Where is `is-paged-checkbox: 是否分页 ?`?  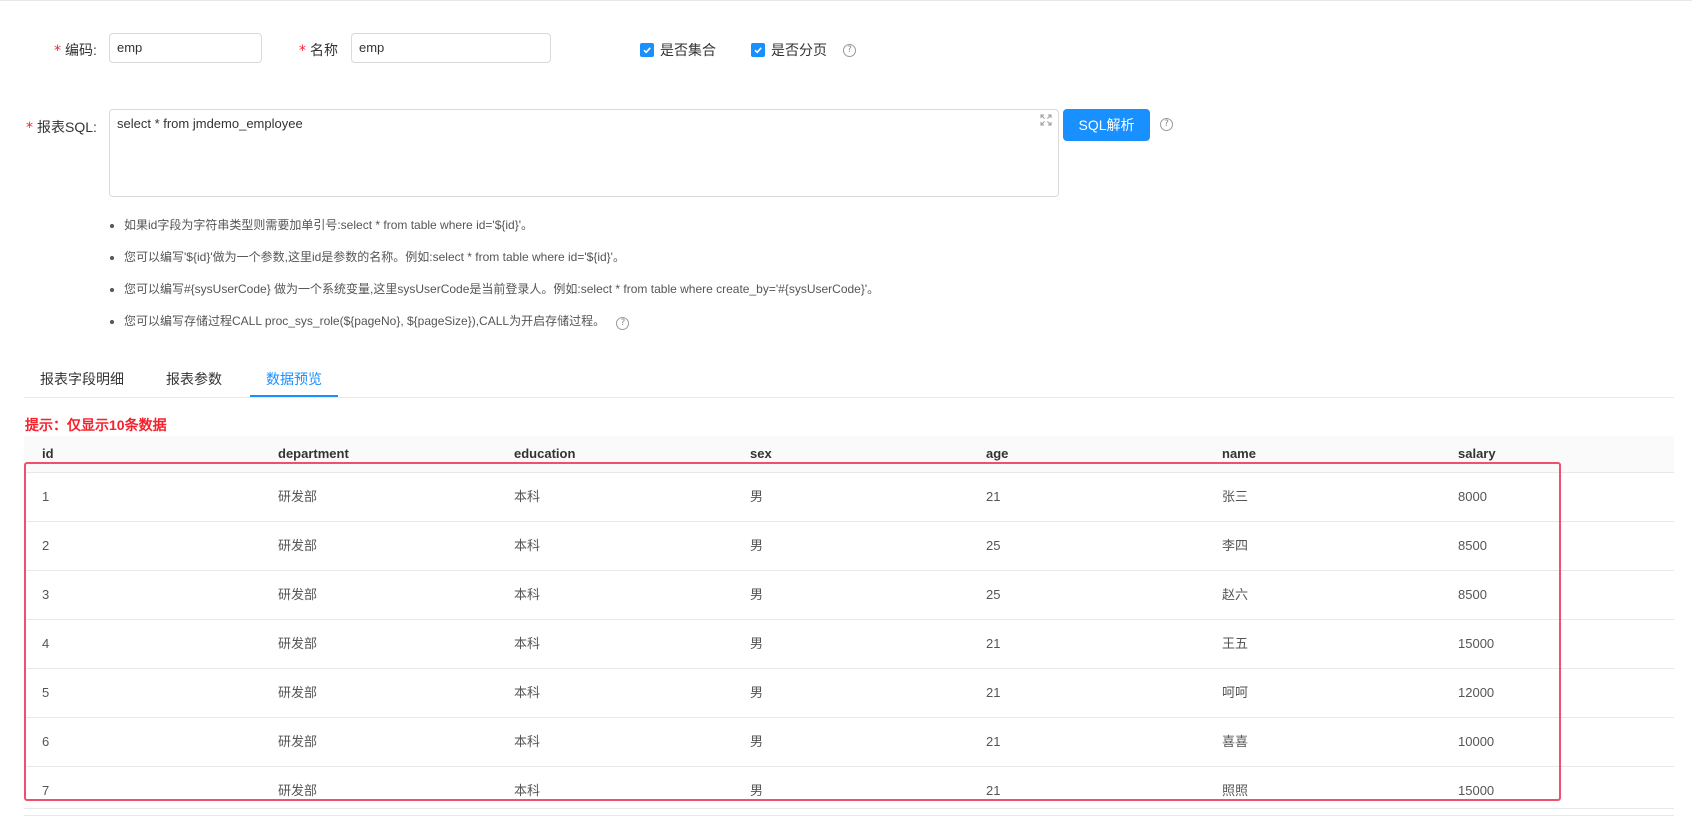
is-paged-checkbox: 是否分页 ? is located at coordinates (803, 50).